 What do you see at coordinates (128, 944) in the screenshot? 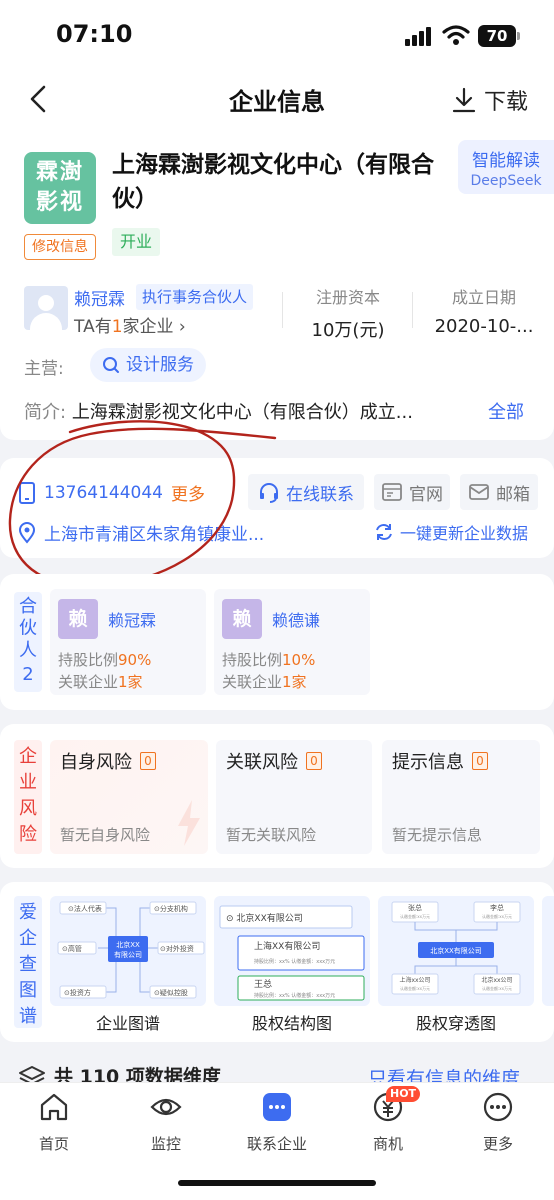
I see `svg-text: 北京XX` at bounding box center [128, 944].